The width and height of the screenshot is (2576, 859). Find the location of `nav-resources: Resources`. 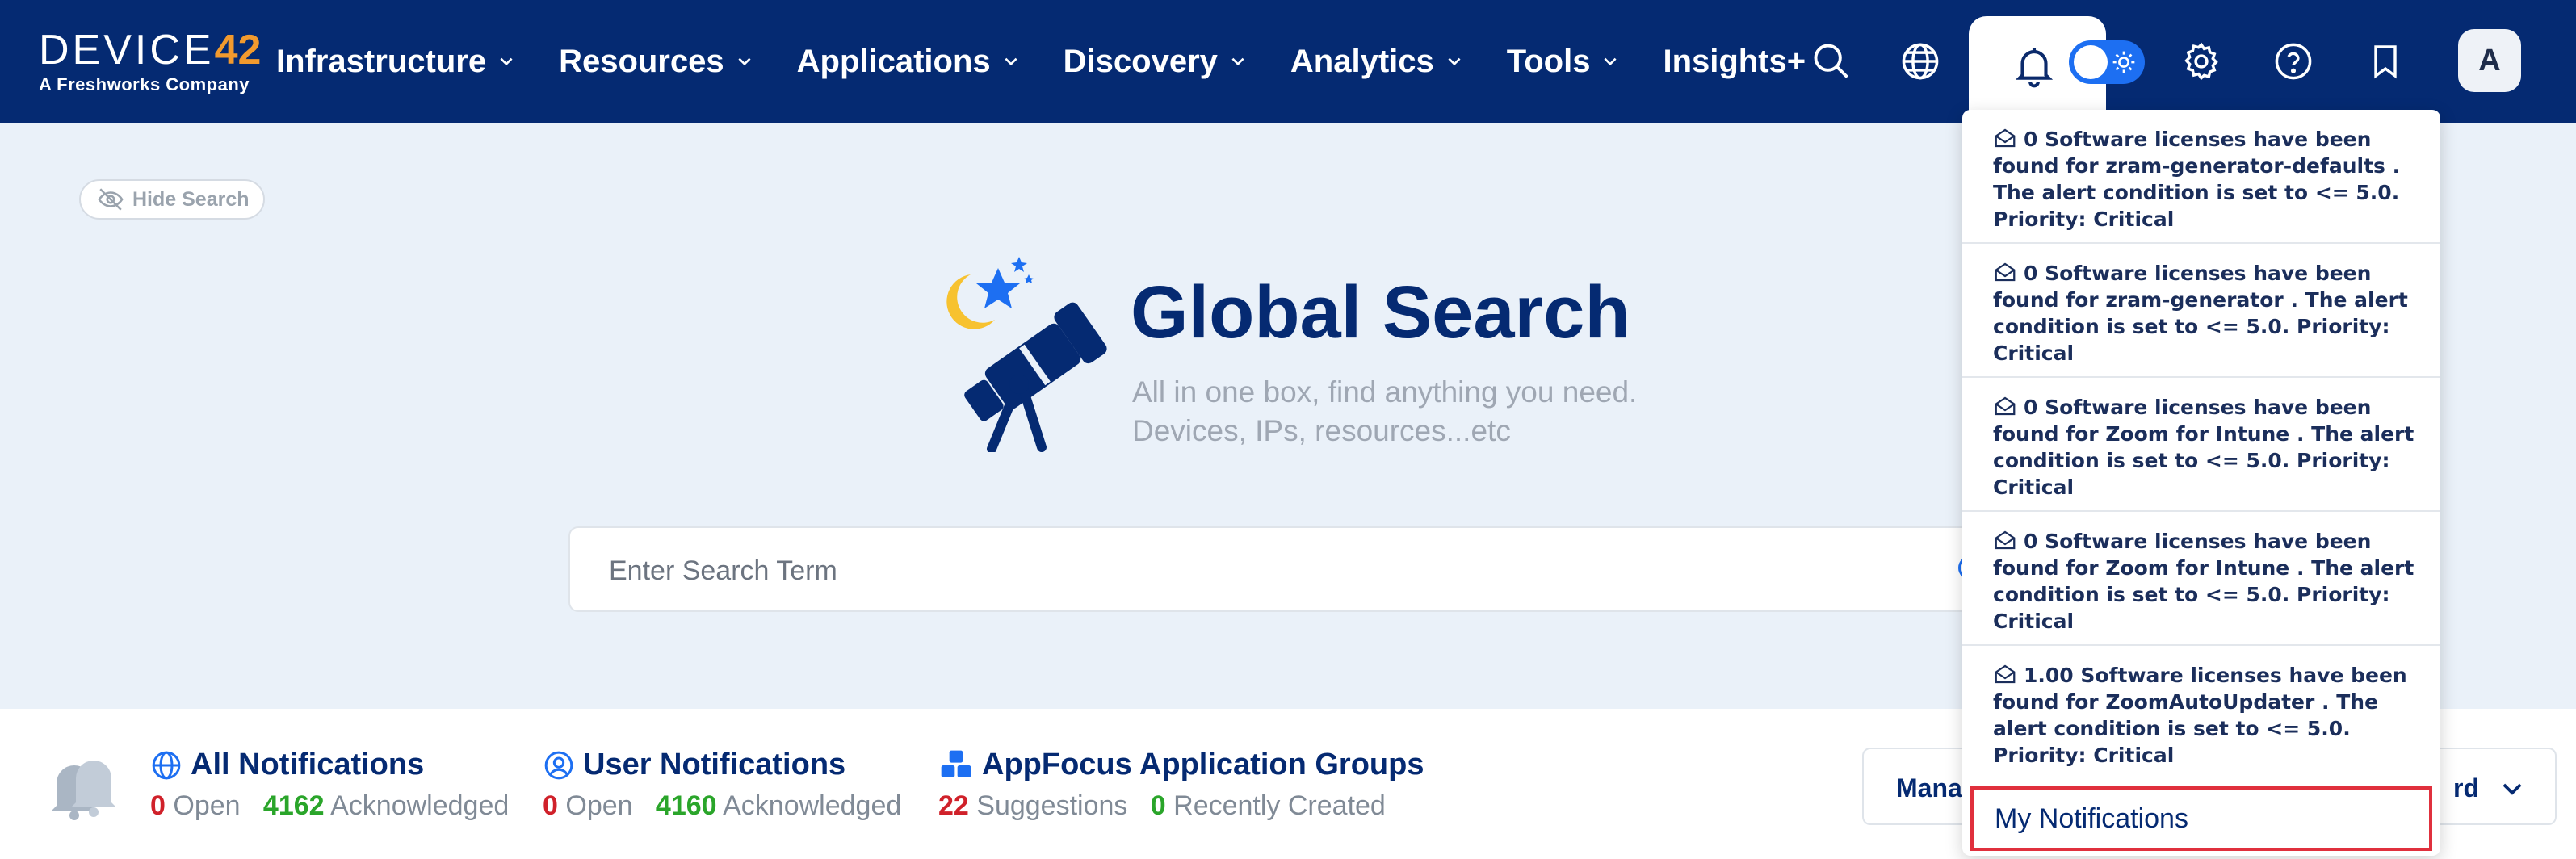

nav-resources: Resources is located at coordinates (656, 61).